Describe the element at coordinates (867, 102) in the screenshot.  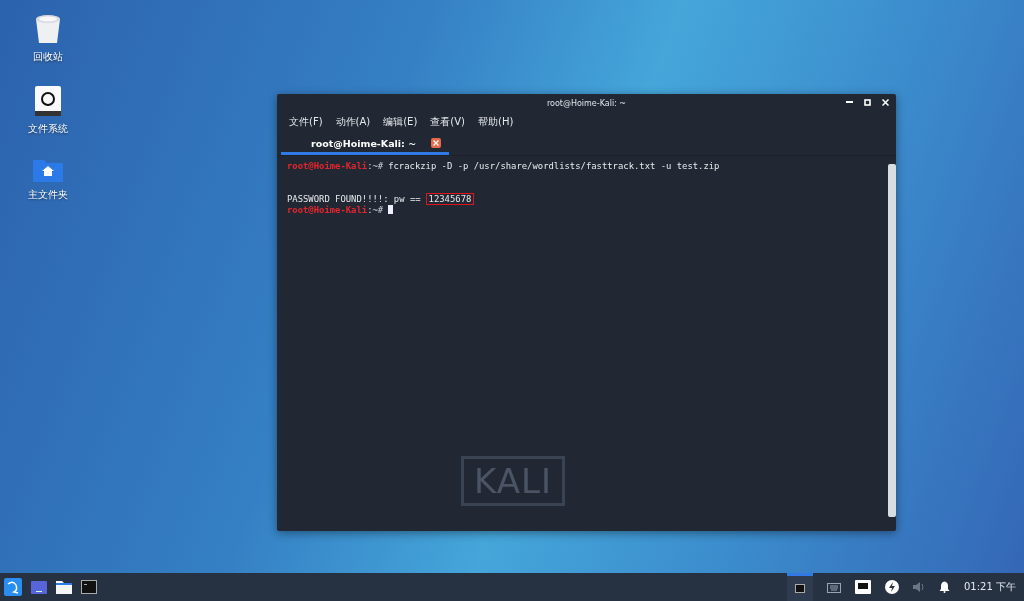
I see `maximize-icon` at that location.